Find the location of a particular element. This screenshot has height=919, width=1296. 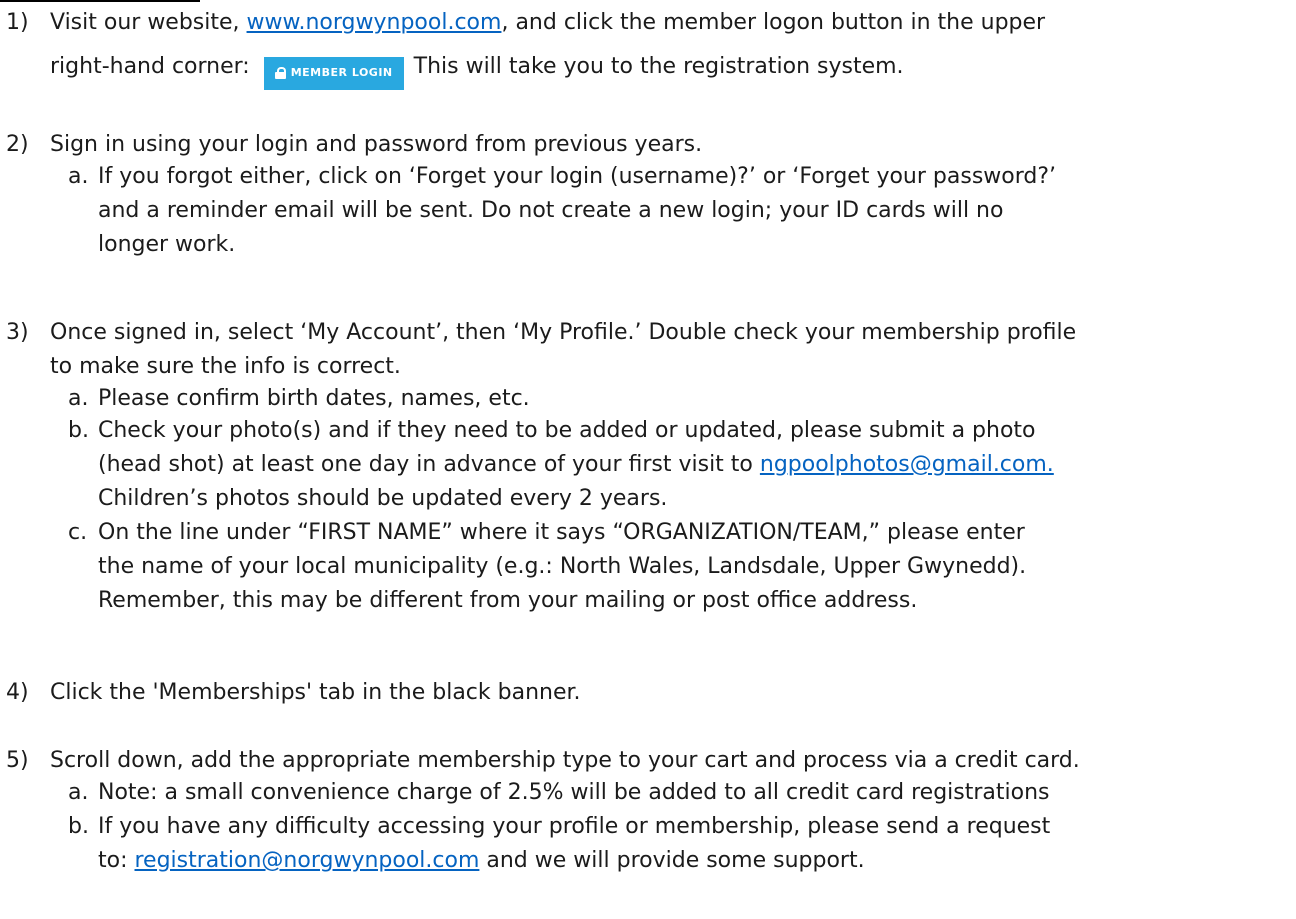

sub-letter: a. is located at coordinates (78, 176).